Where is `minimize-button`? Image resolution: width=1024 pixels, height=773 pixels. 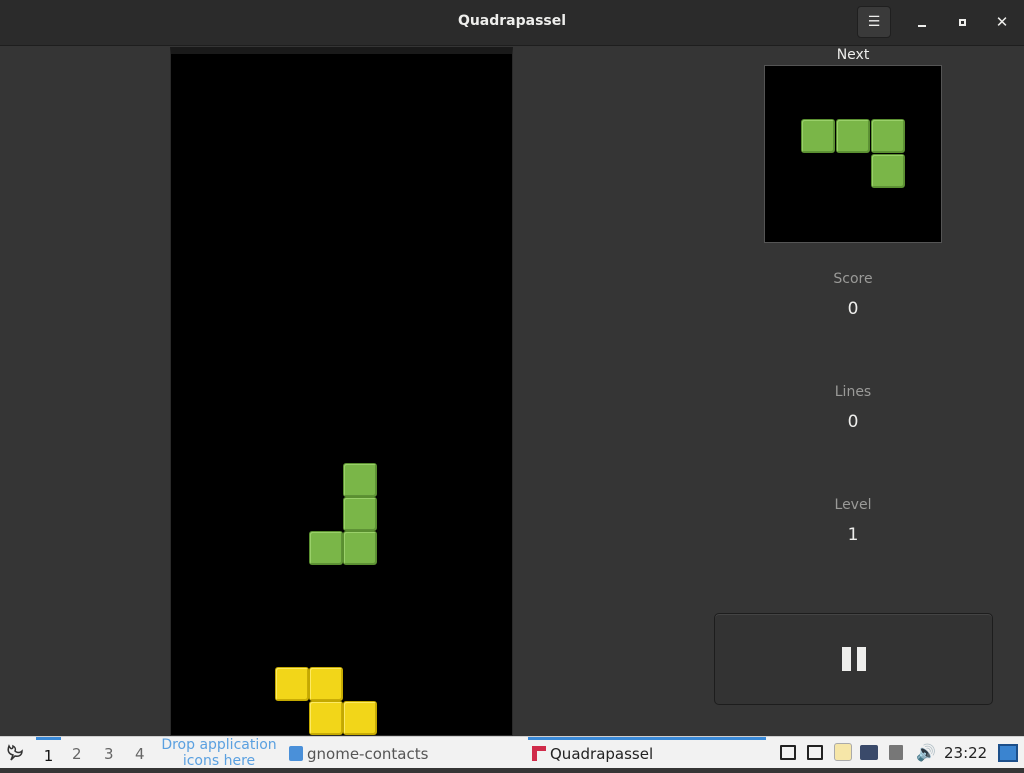 minimize-button is located at coordinates (922, 22).